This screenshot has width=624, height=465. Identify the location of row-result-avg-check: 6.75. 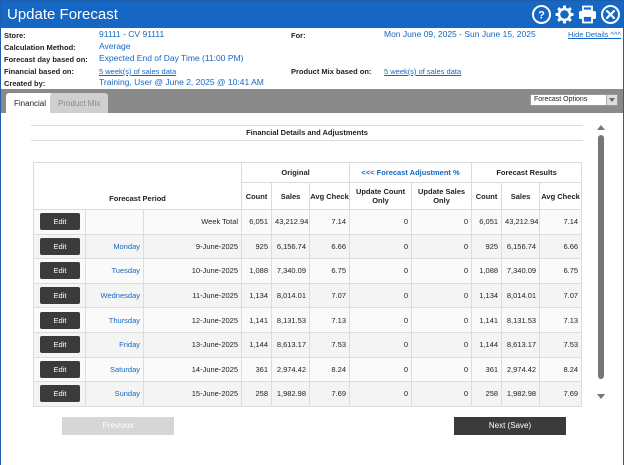
(561, 271).